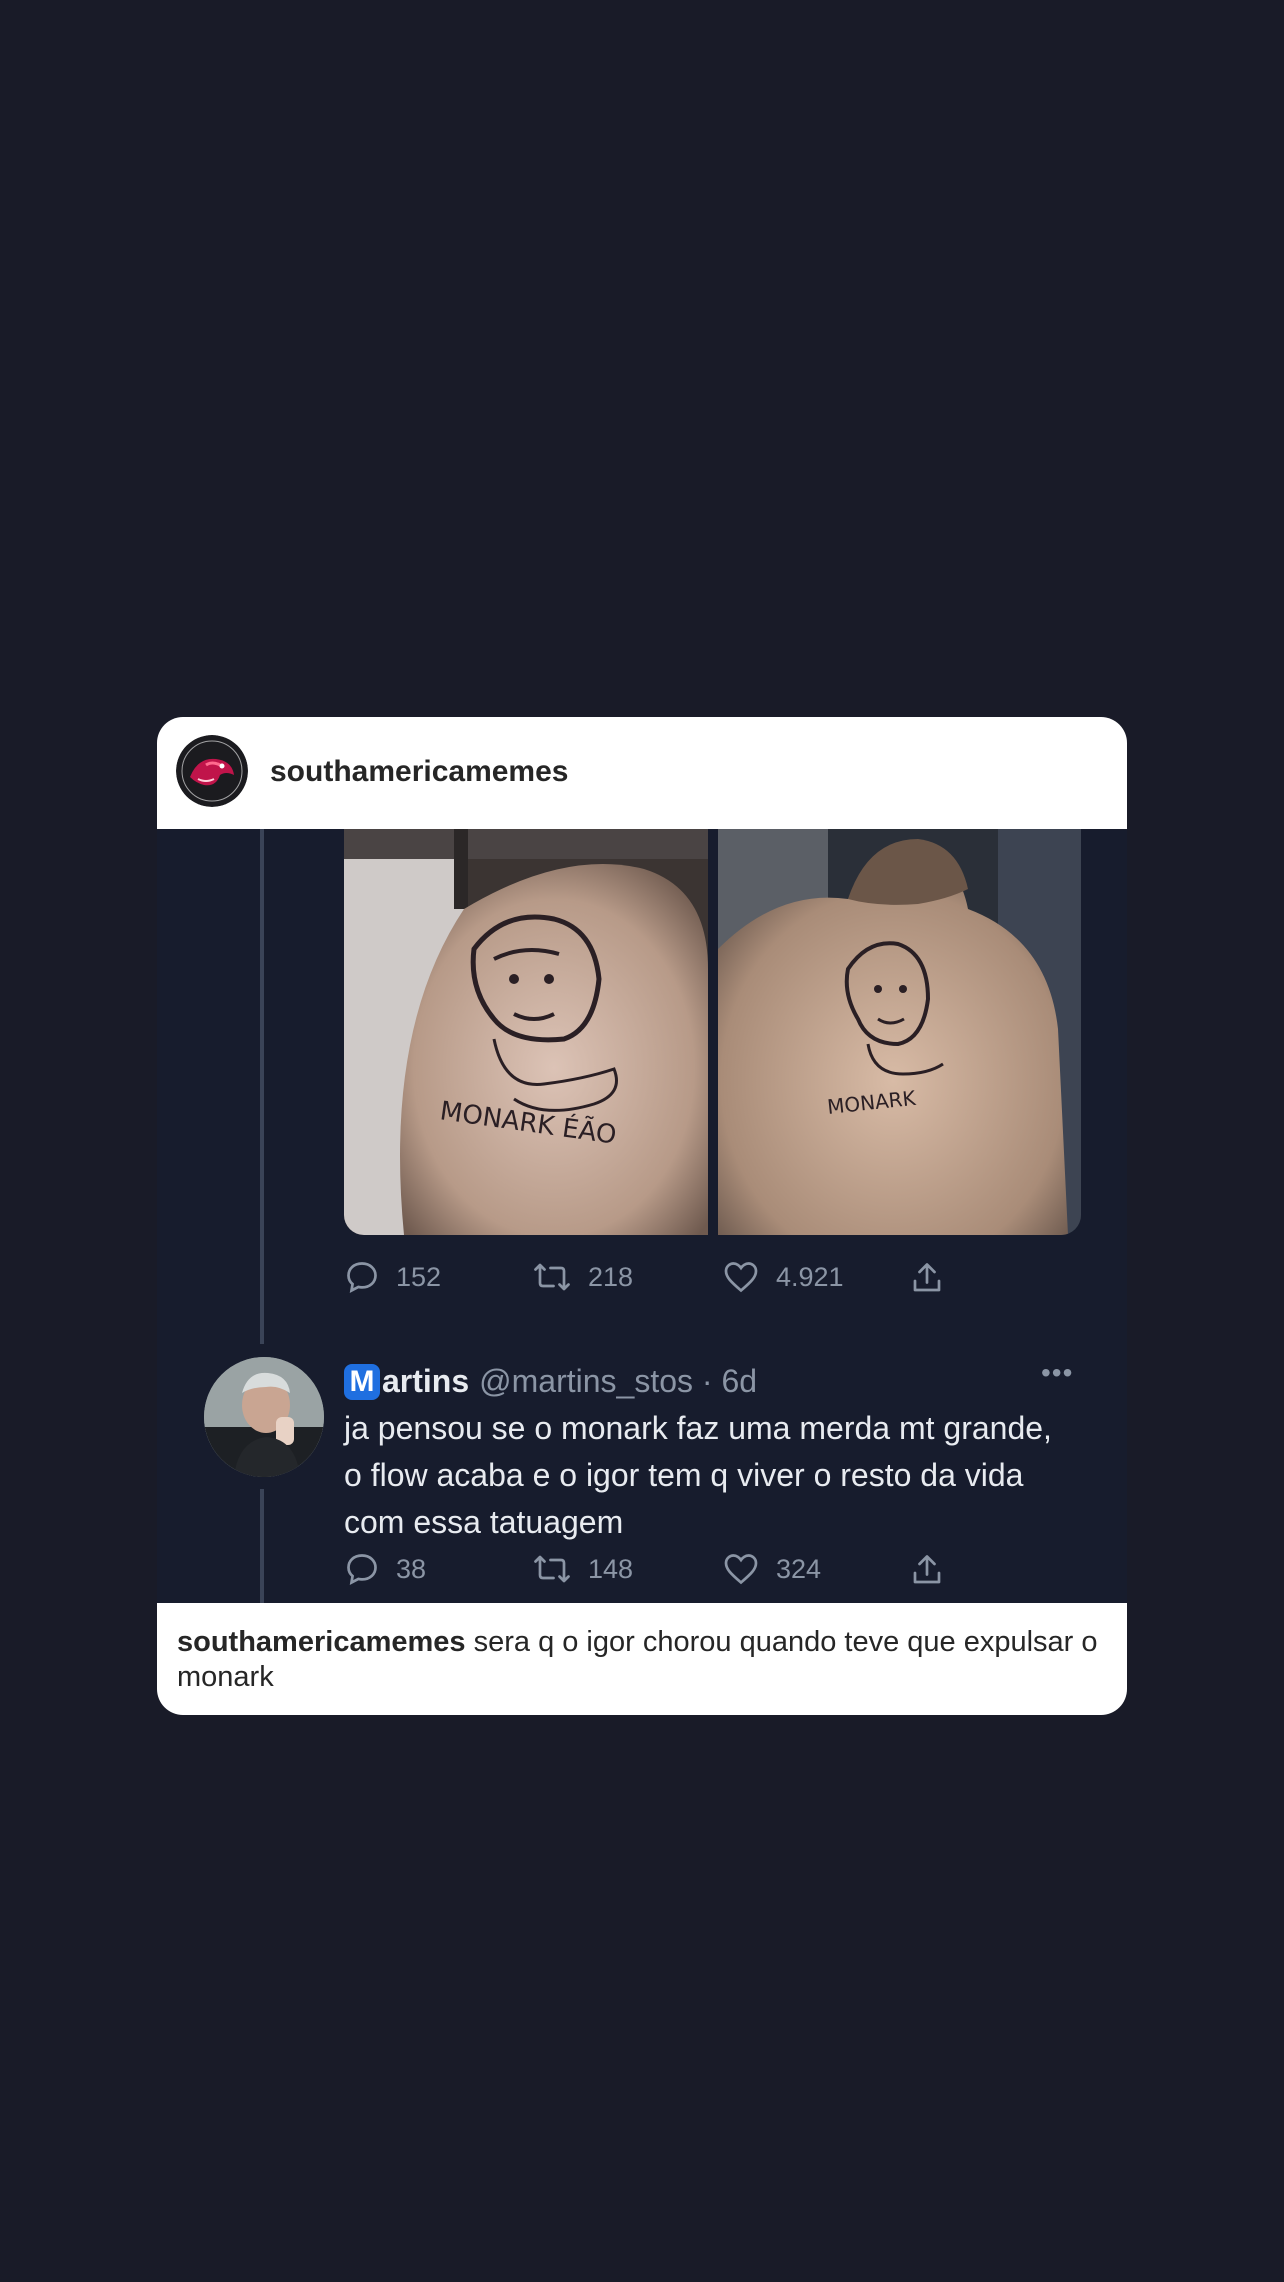 The image size is (1284, 2282). Describe the element at coordinates (582, 1569) in the screenshot. I see `retweet-action-2: 148` at that location.